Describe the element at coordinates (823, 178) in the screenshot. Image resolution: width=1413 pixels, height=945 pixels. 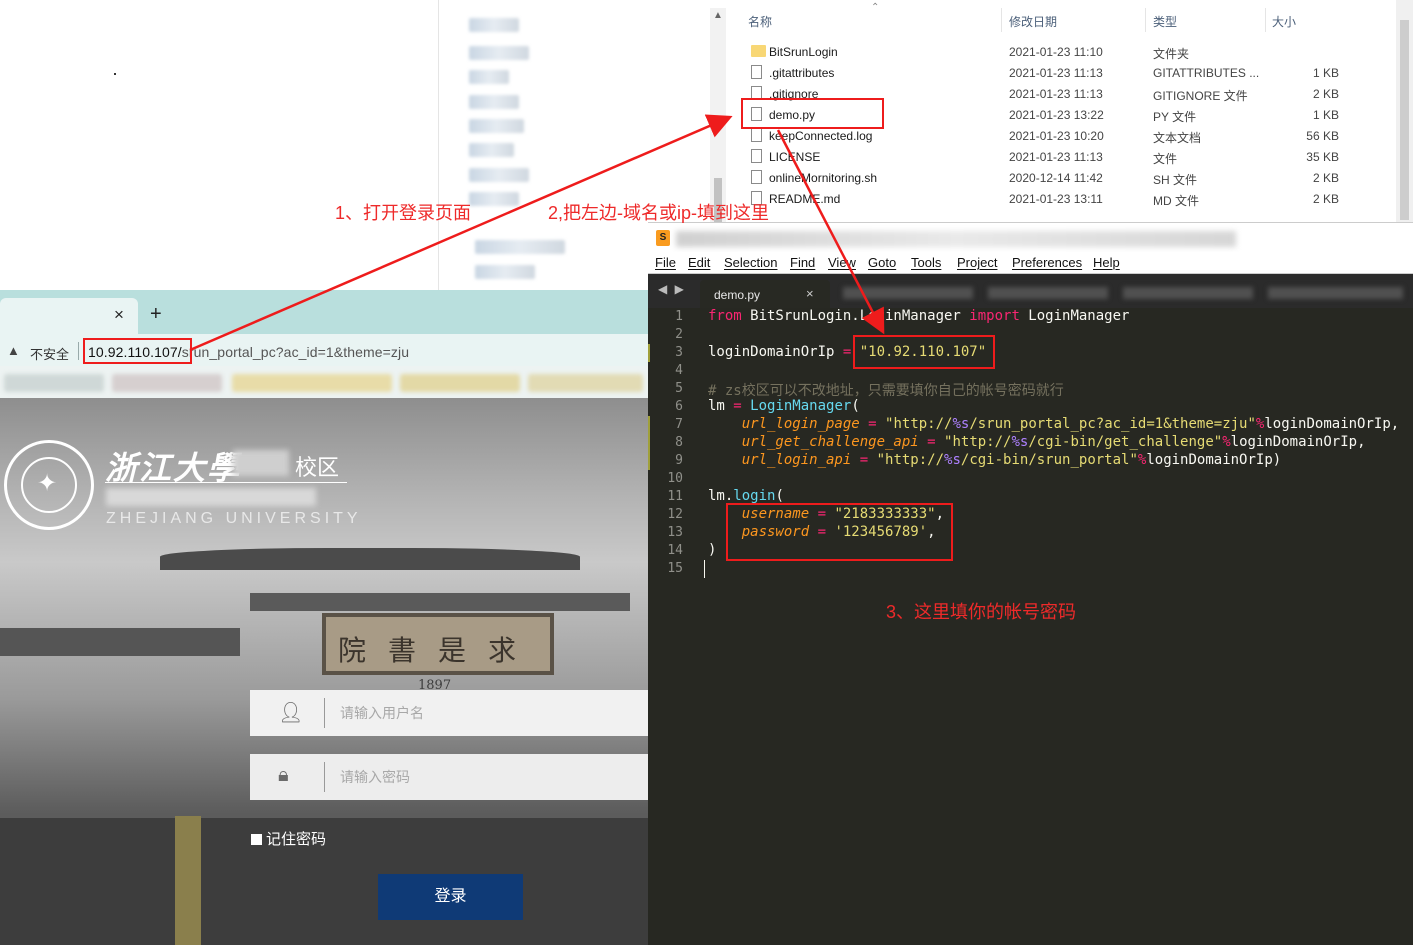
I see `file-name: onlineMornitoring.sh` at that location.